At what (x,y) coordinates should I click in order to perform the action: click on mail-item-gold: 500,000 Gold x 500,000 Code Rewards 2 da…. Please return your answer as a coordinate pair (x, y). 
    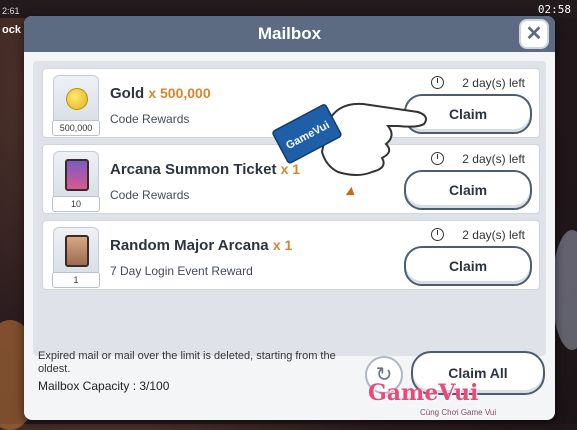
    Looking at the image, I should click on (291, 103).